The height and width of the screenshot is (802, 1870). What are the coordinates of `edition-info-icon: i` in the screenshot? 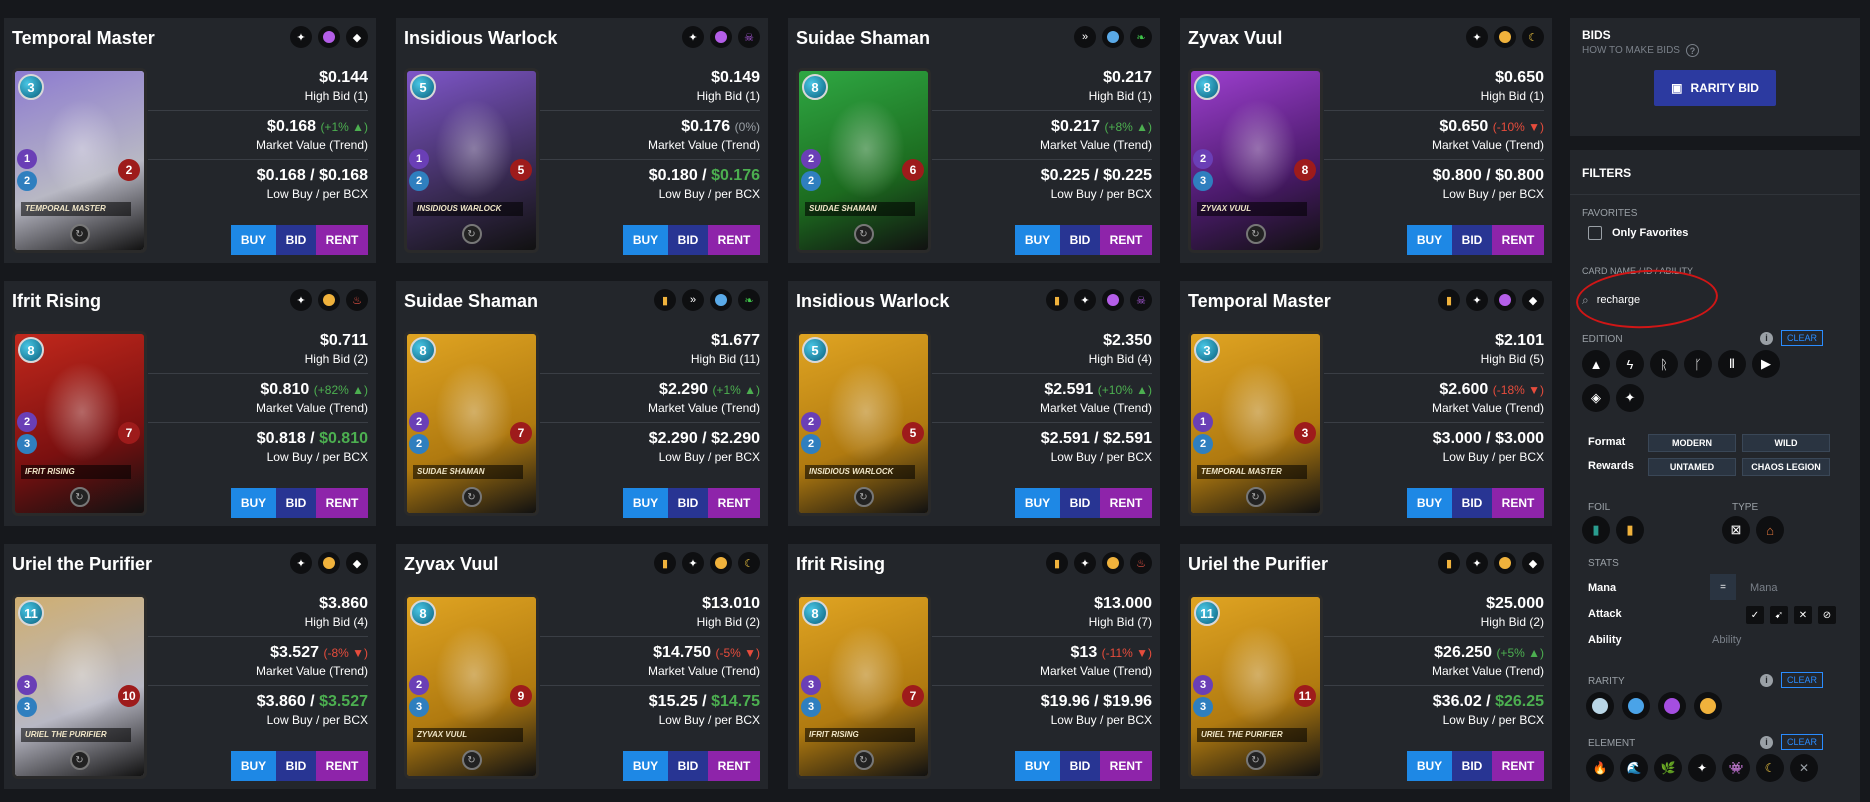 It's located at (1766, 338).